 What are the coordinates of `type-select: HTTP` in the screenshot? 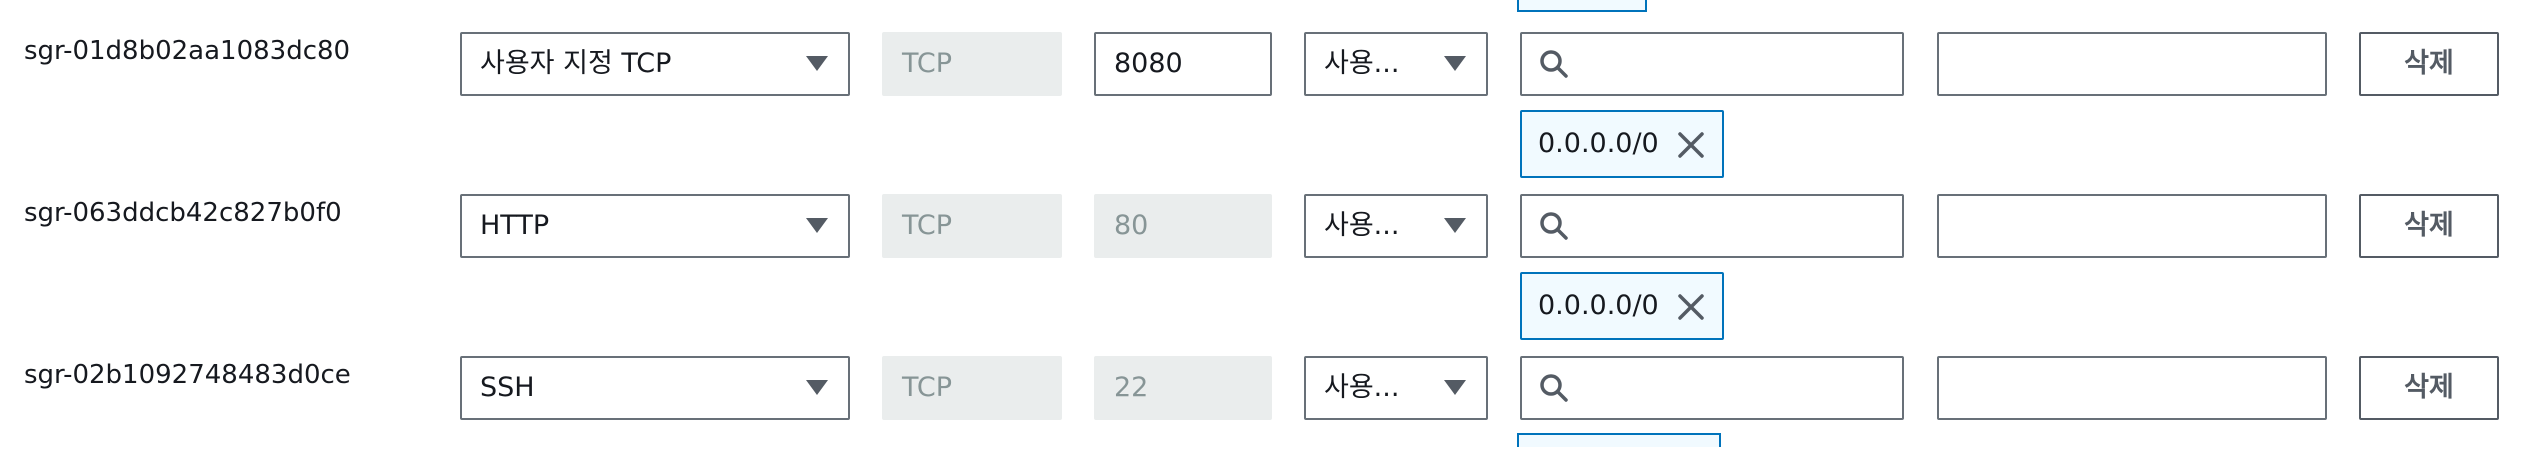 It's located at (655, 226).